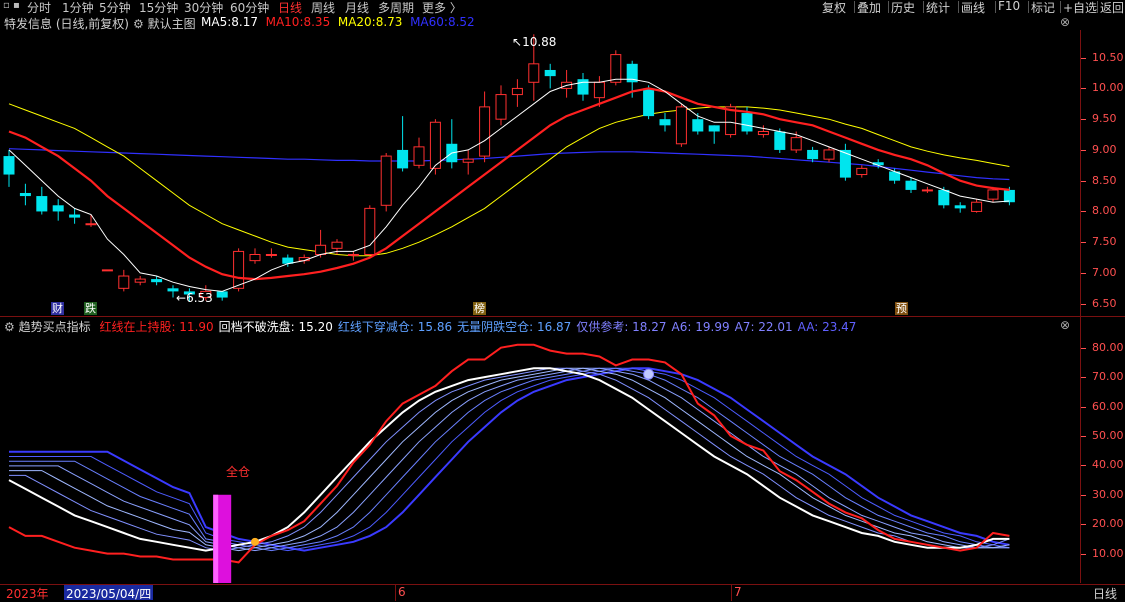 This screenshot has width=1125, height=602. What do you see at coordinates (396, 8) in the screenshot?
I see `period-tab: 多周期` at bounding box center [396, 8].